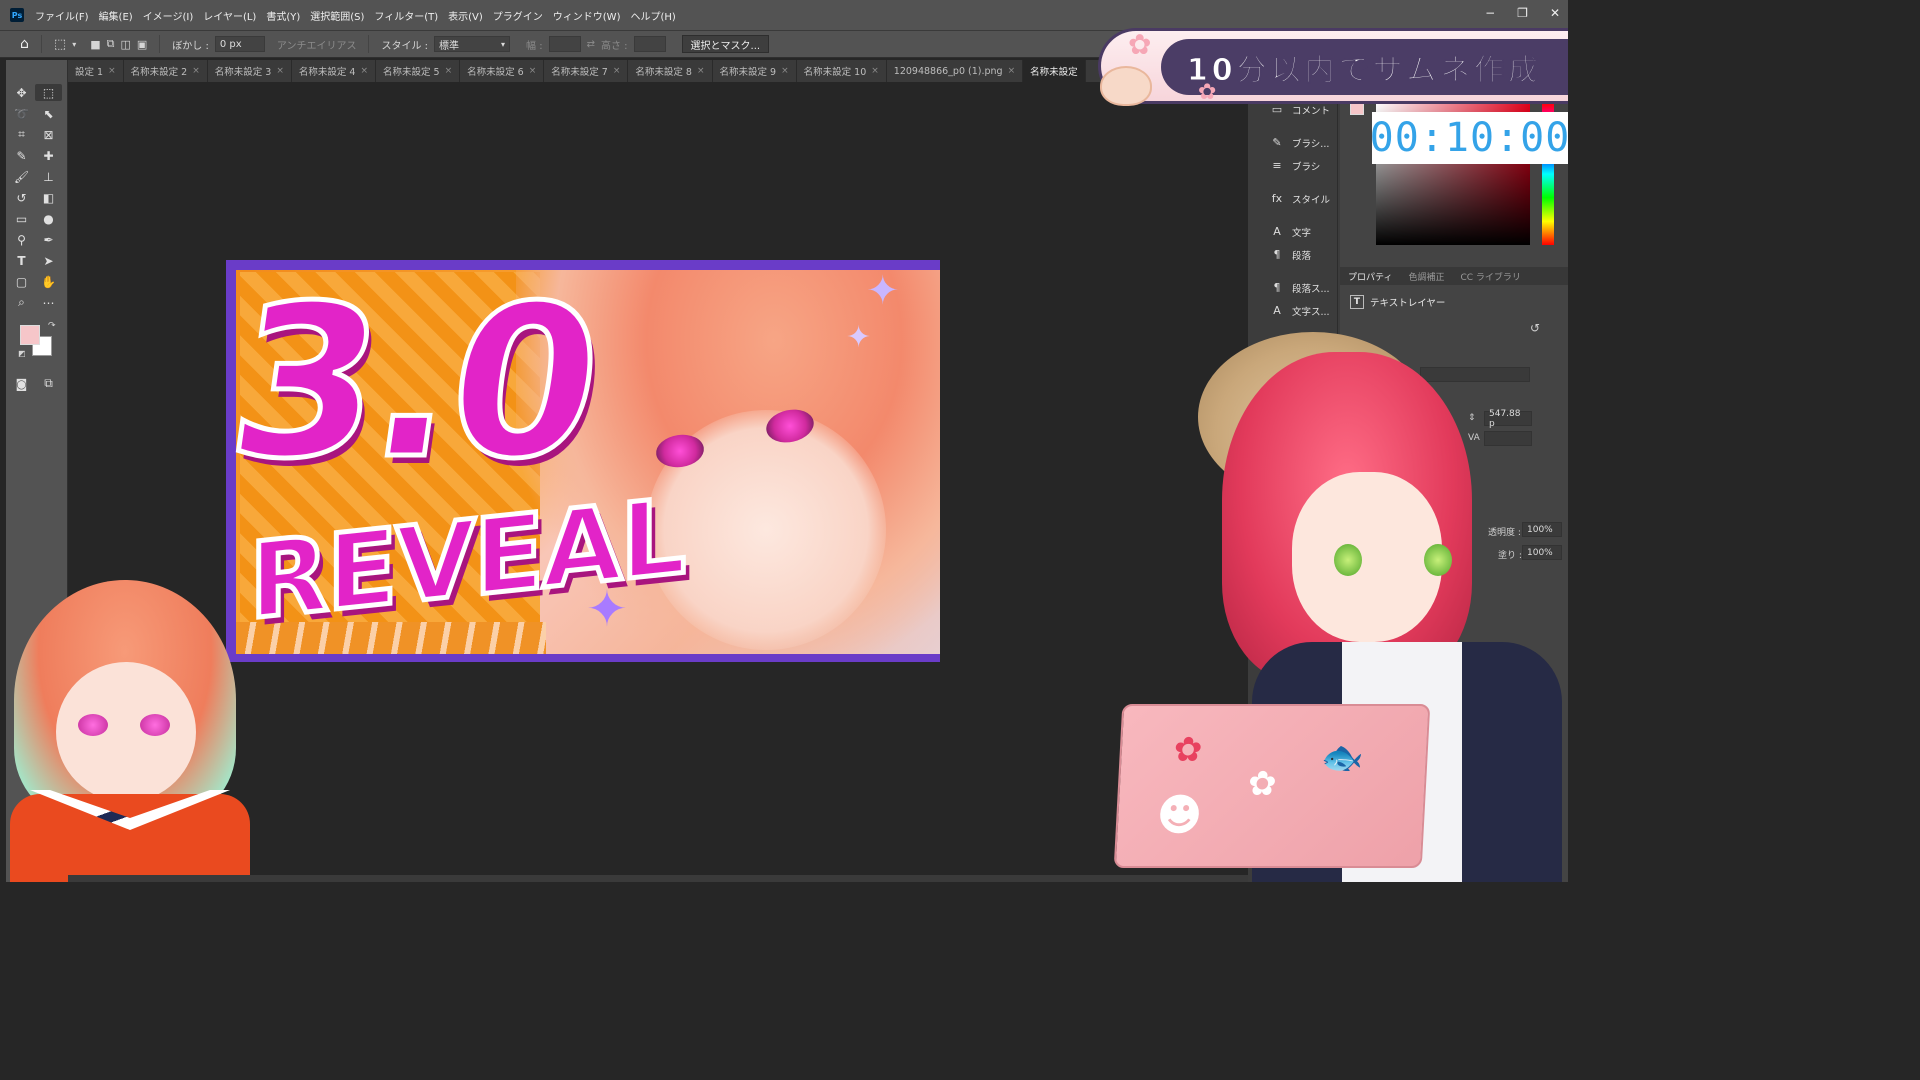 This screenshot has height=1080, width=1920. What do you see at coordinates (317, 44) in the screenshot?
I see `antialias-checkbox: アンチエイリアス` at bounding box center [317, 44].